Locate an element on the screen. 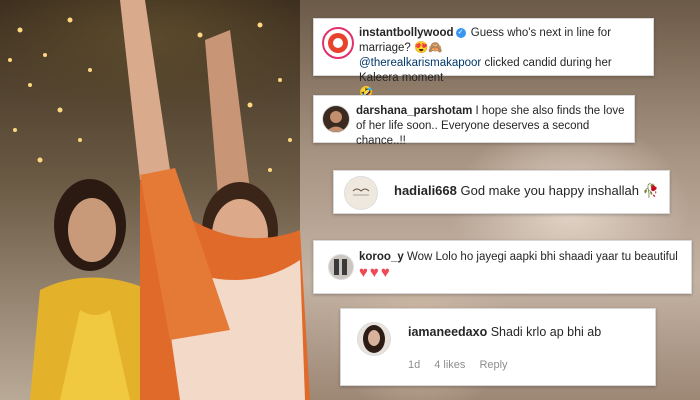 The image size is (700, 400). avatar-darshana is located at coordinates (336, 119).